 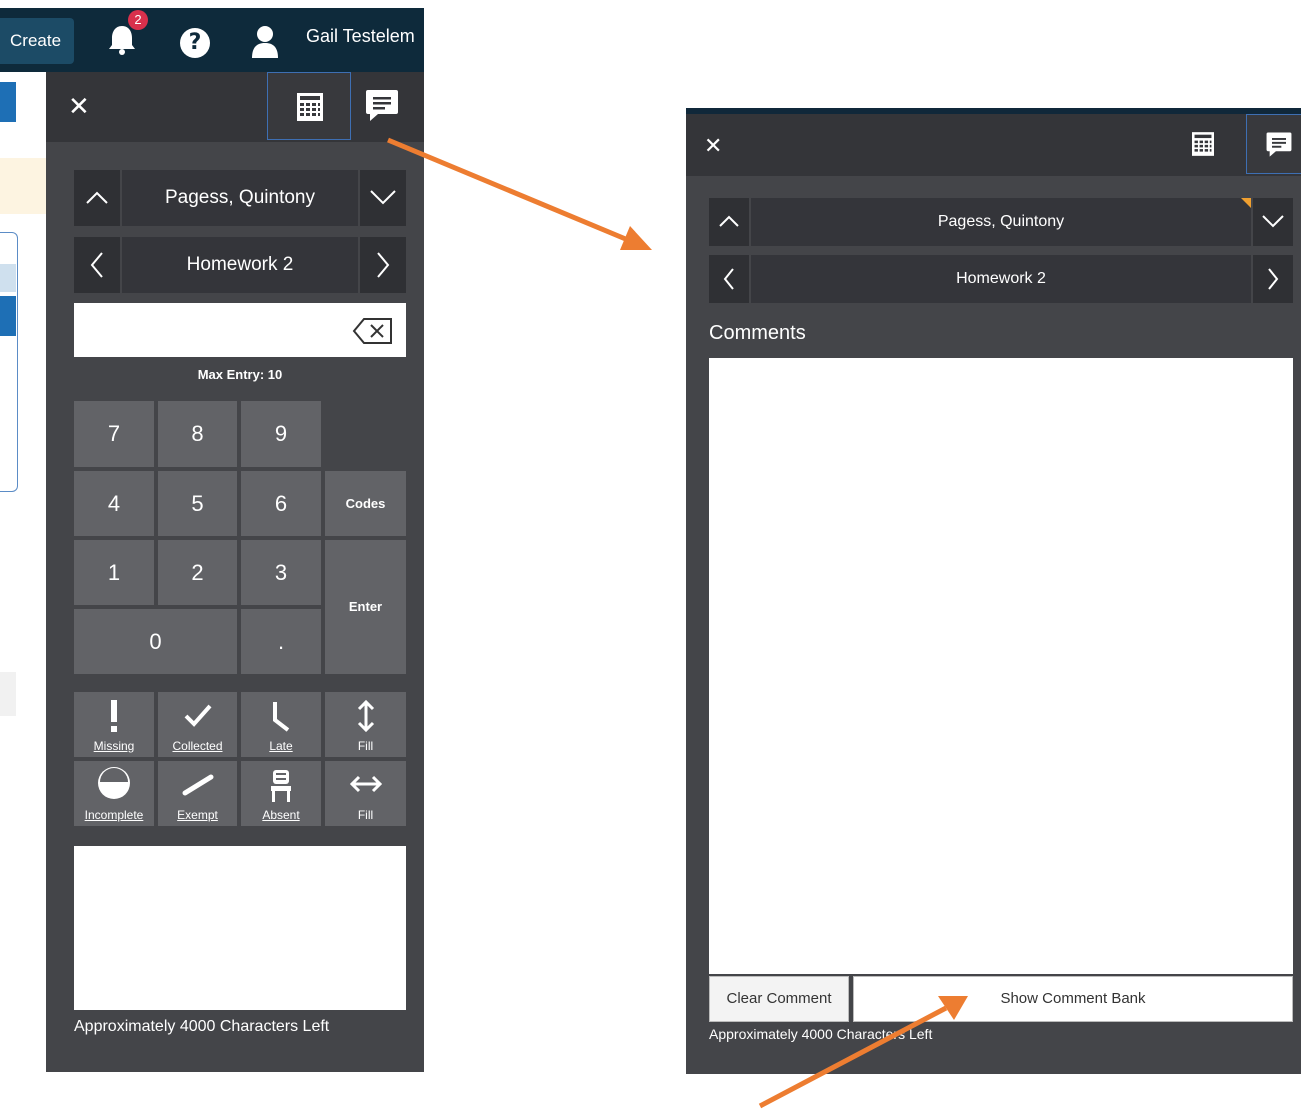 I want to click on collected-label: Collected, so click(x=197, y=746).